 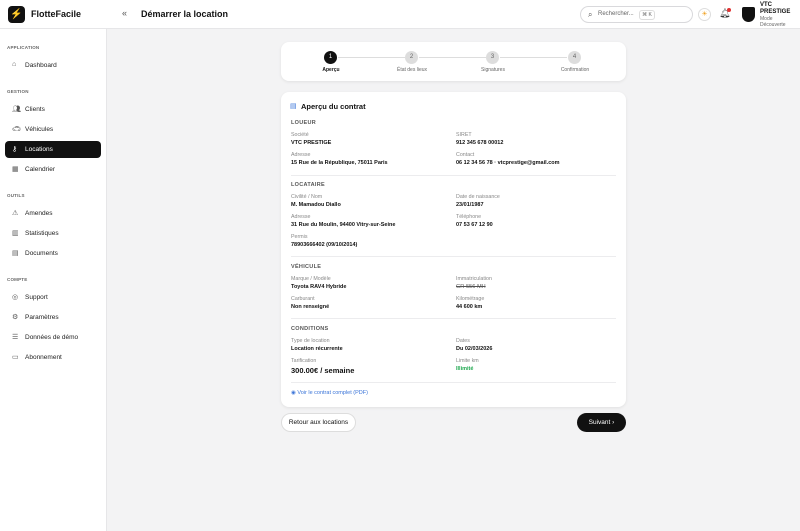 I want to click on step-3-label: Signatures, so click(x=493, y=70).